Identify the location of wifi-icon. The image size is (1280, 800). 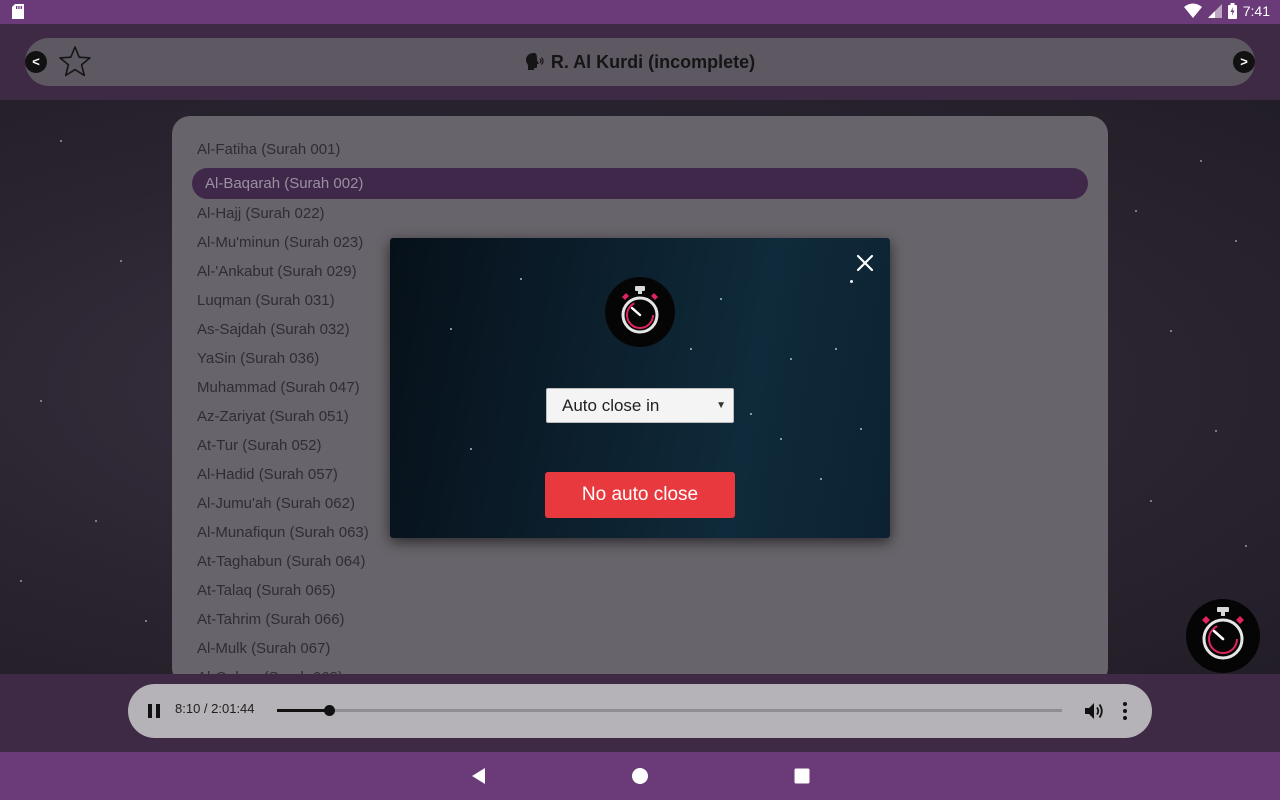
(1192, 10).